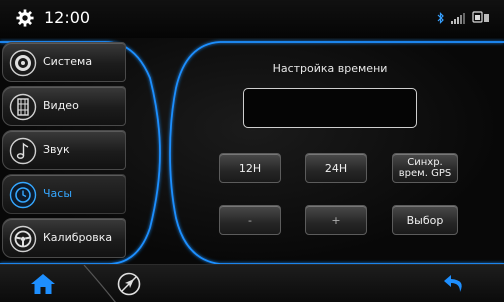 This screenshot has width=504, height=302. I want to click on menu-label: Система, so click(68, 61).